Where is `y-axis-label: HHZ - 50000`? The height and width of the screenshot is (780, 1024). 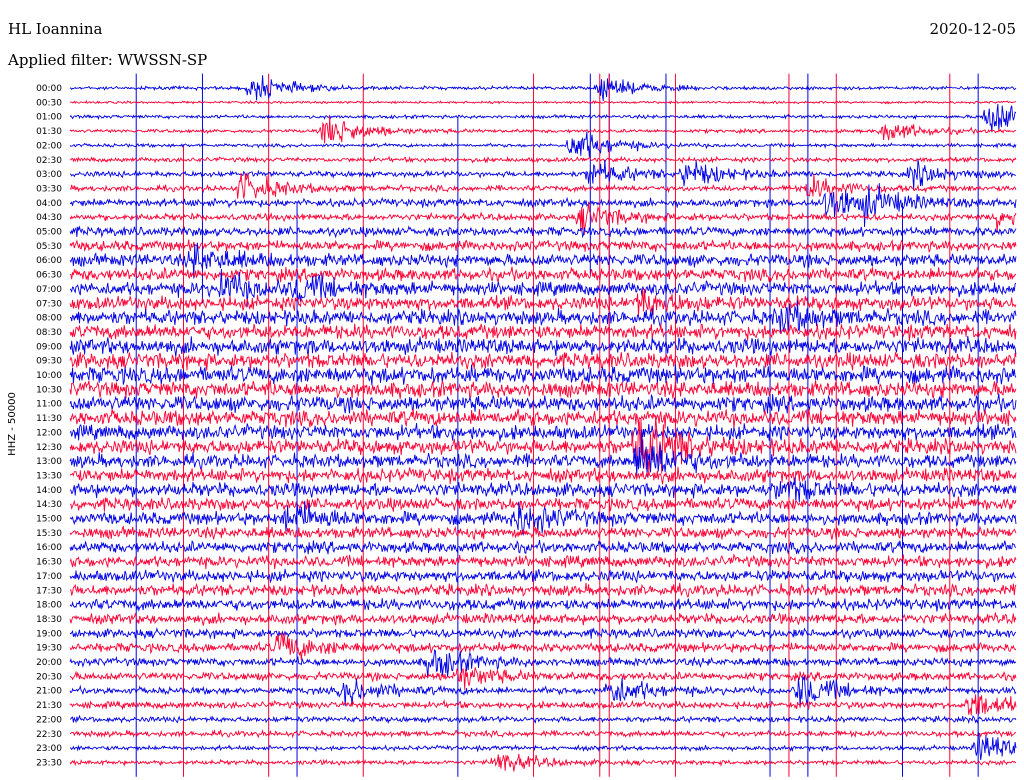
y-axis-label: HHZ - 50000 is located at coordinates (12, 424).